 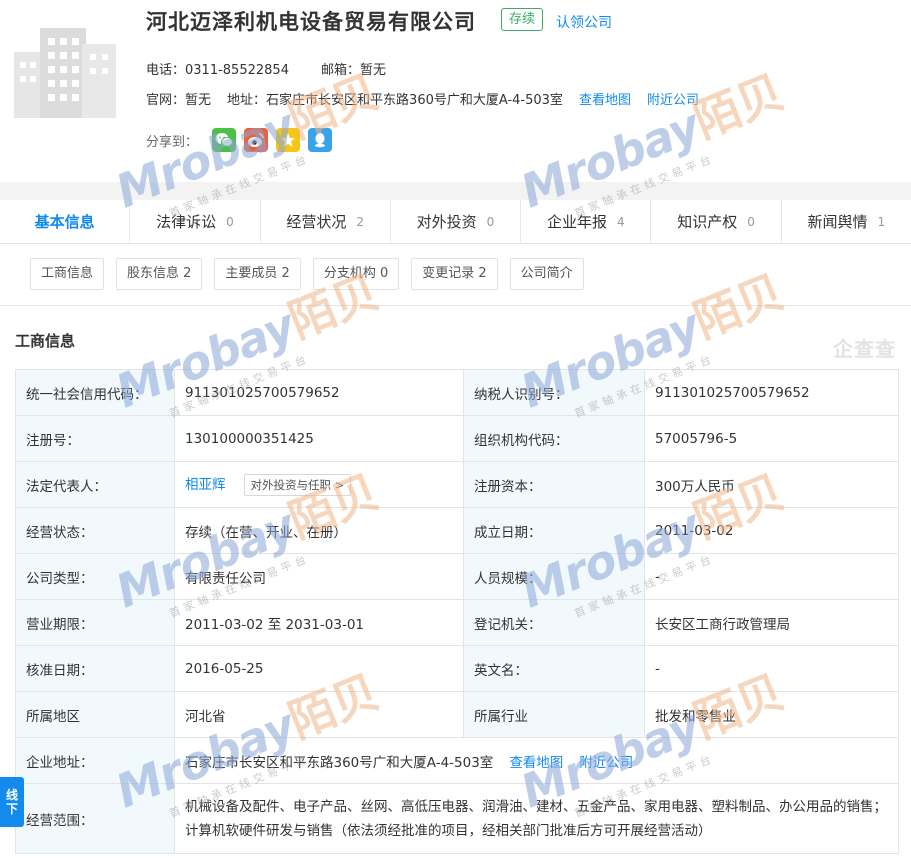 What do you see at coordinates (771, 438) in the screenshot?
I see `org-code-value: 57005796-5` at bounding box center [771, 438].